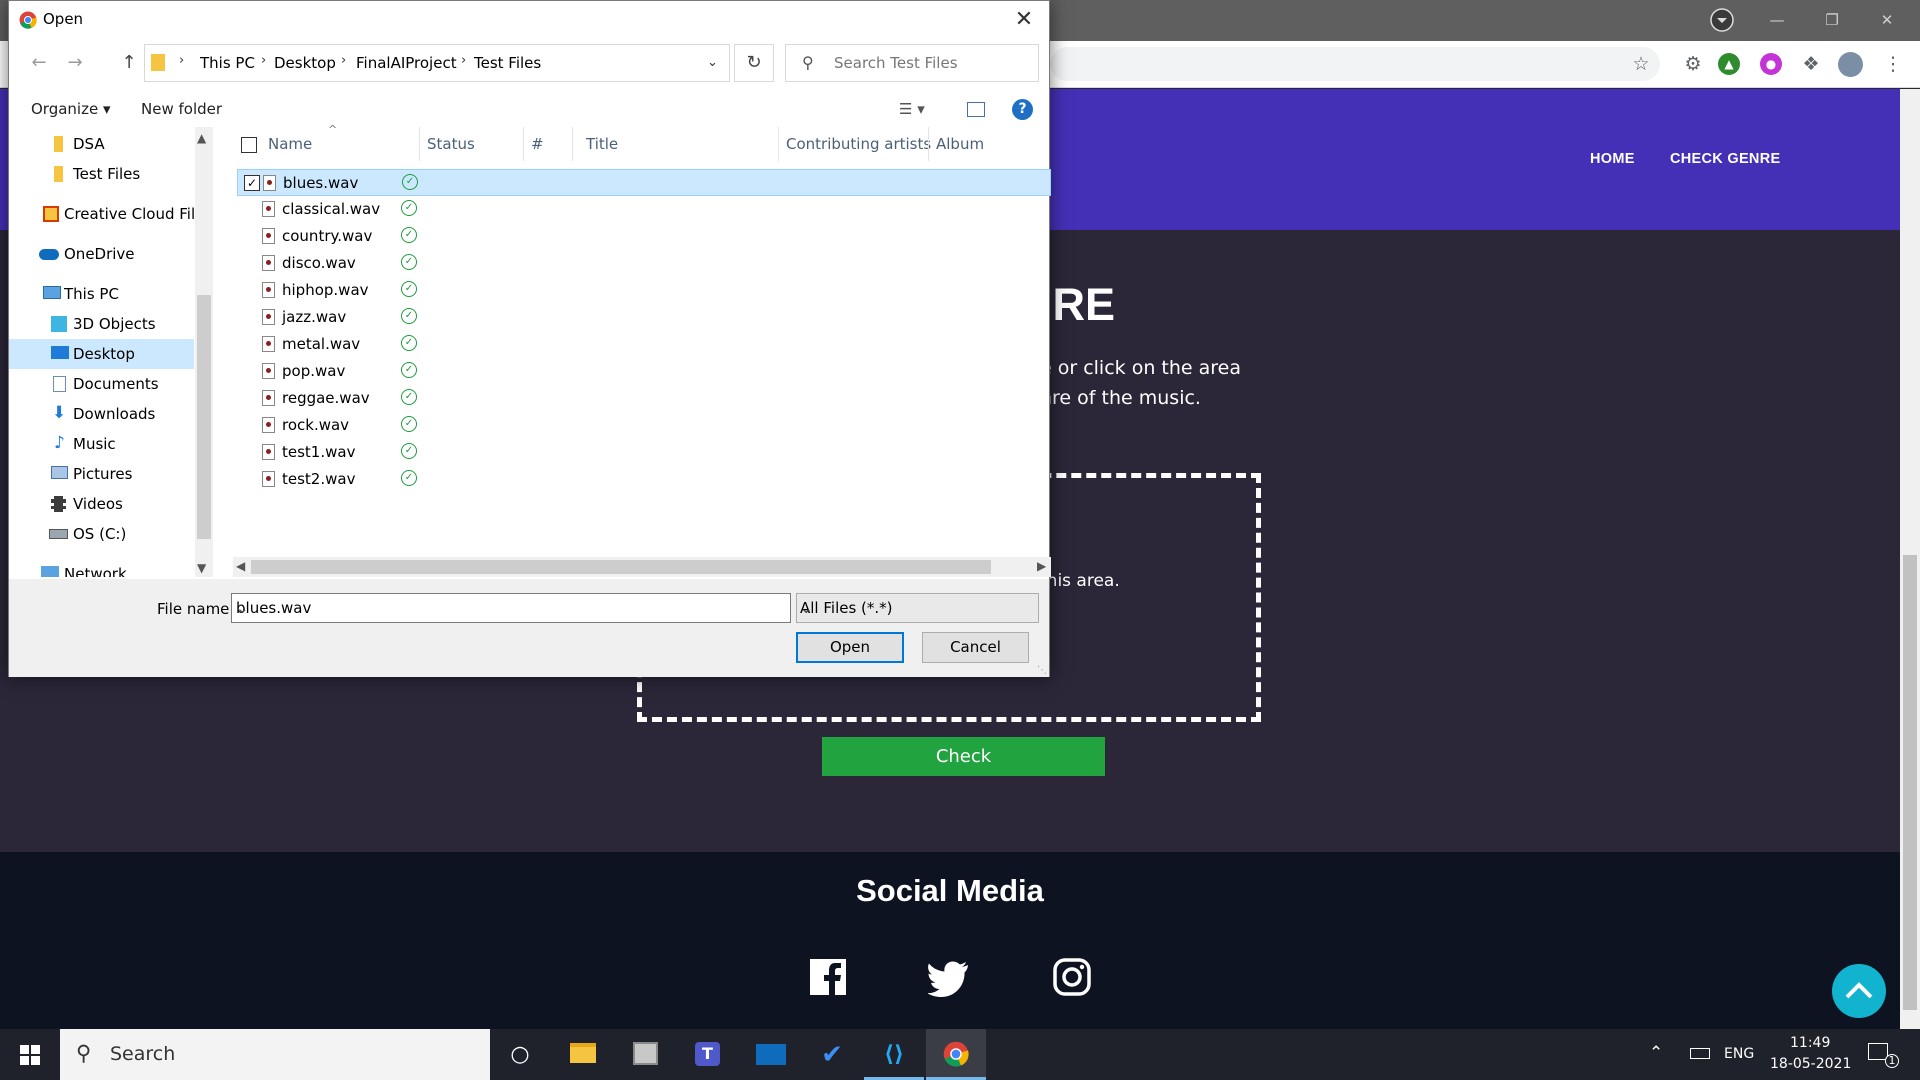 The image size is (1920, 1080). Describe the element at coordinates (101, 294) in the screenshot. I see `nav-item-this-pc: This PC` at that location.